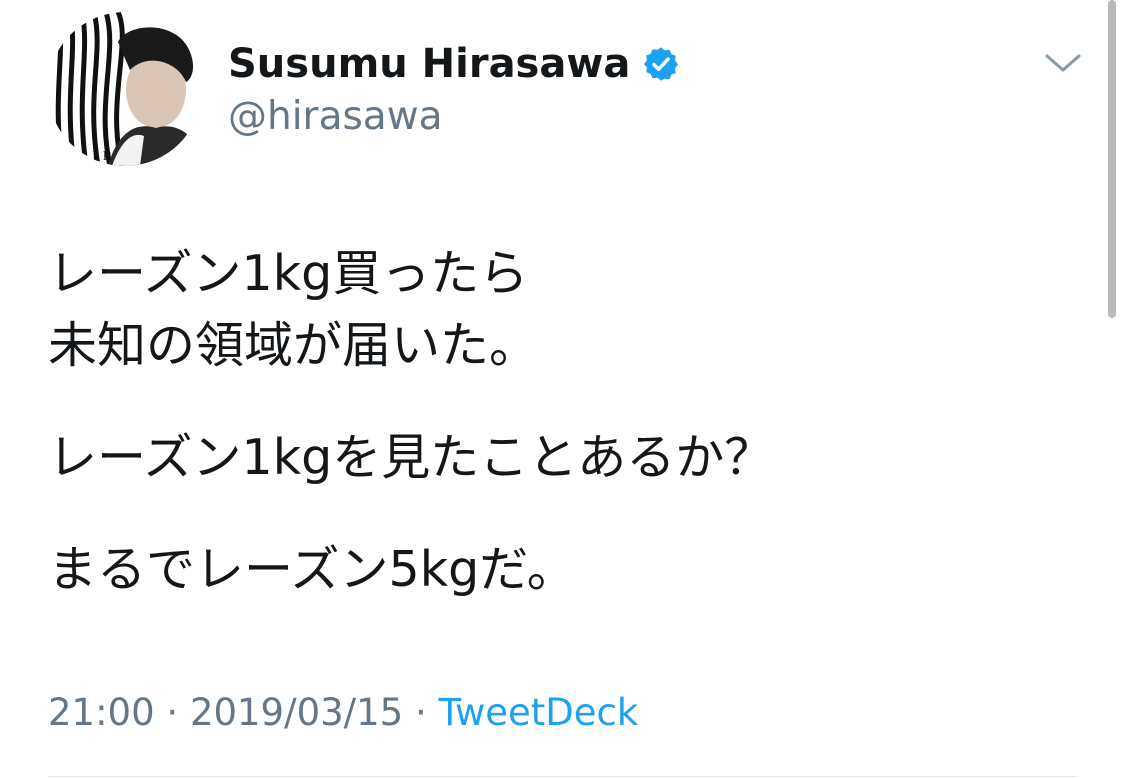 This screenshot has width=1125, height=778. I want to click on tweet-line: 未知の領域が届いた。, so click(293, 345).